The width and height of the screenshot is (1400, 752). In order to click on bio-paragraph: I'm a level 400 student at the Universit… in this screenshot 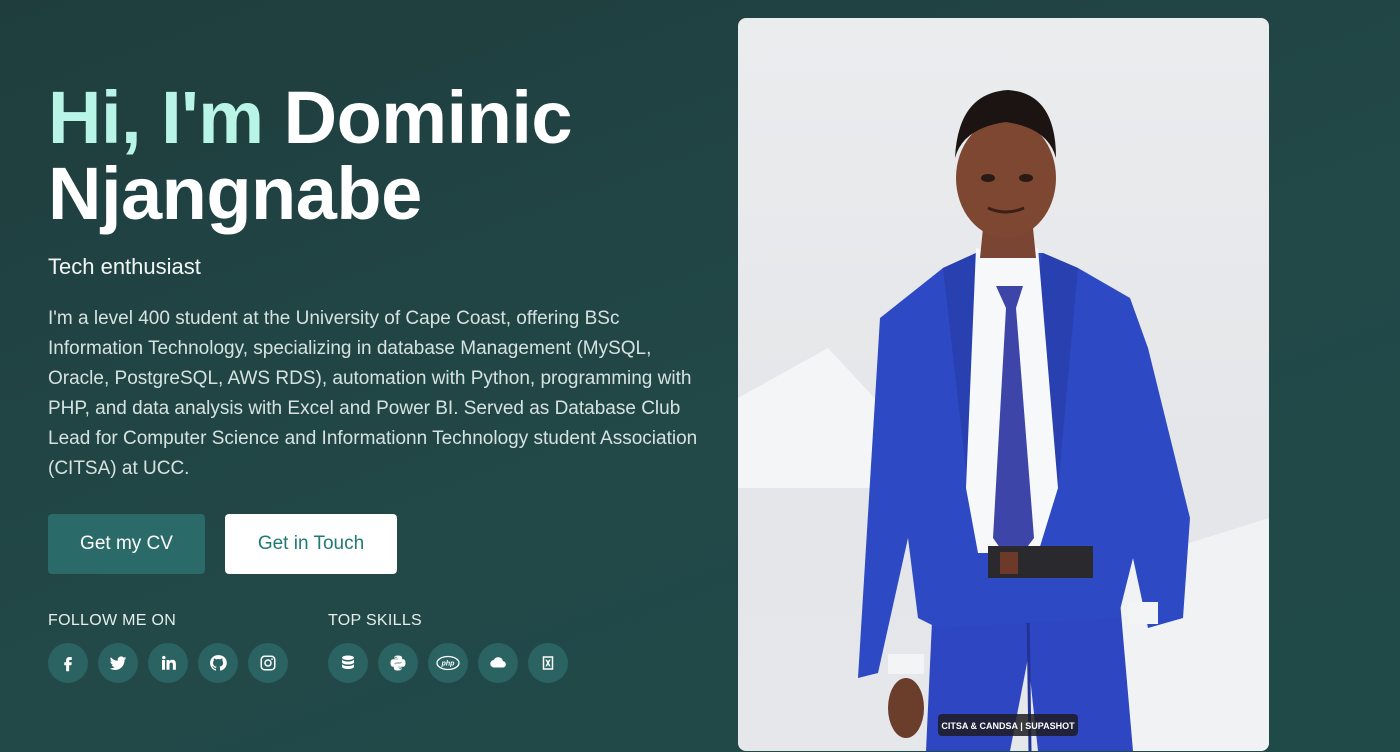, I will do `click(373, 393)`.